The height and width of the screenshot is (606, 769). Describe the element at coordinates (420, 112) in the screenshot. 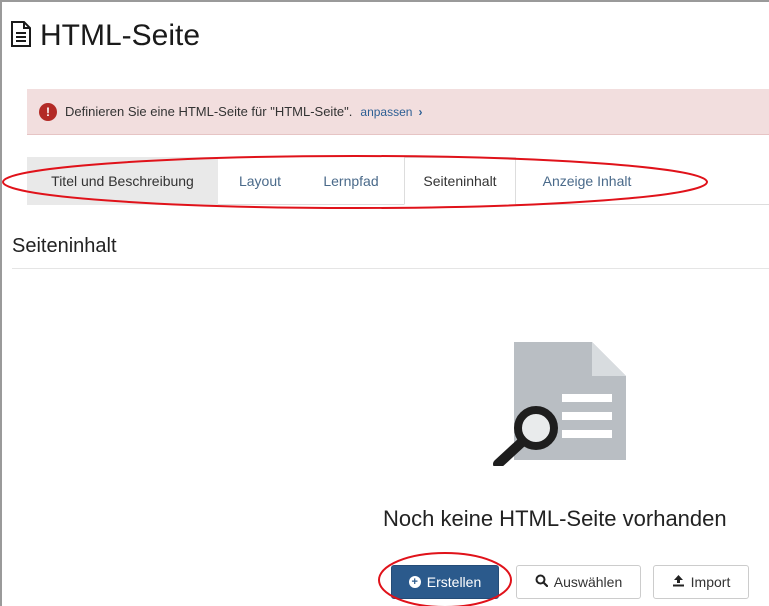

I see `chevron-right-icon: ›` at that location.